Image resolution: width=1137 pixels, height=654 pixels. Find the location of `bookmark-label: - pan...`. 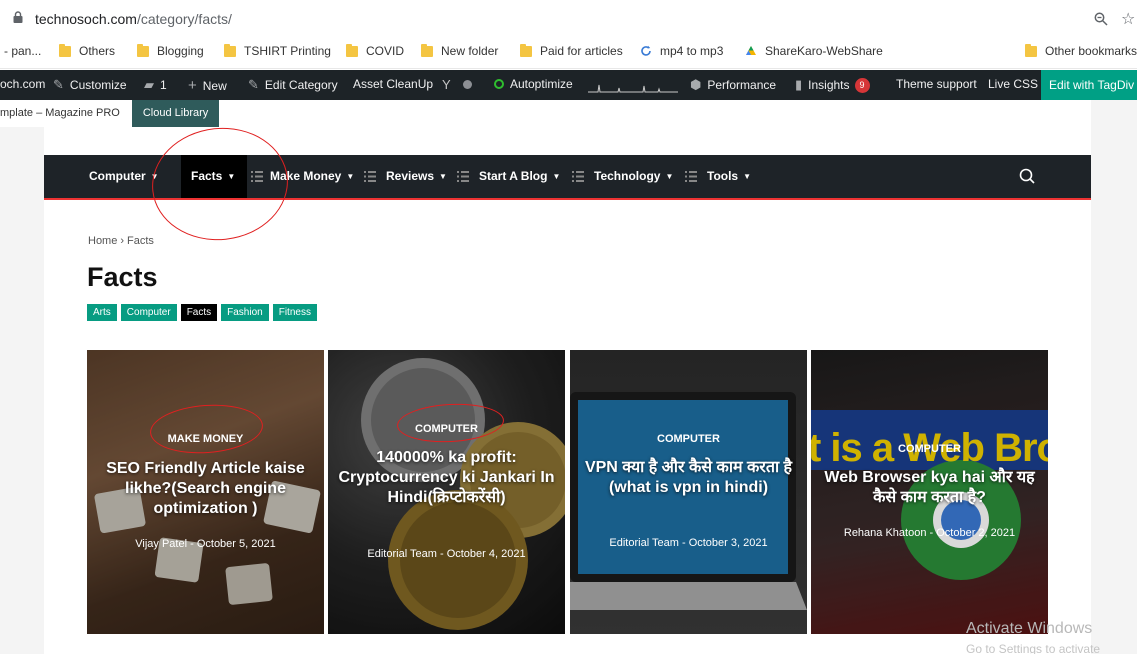

bookmark-label: - pan... is located at coordinates (23, 51).